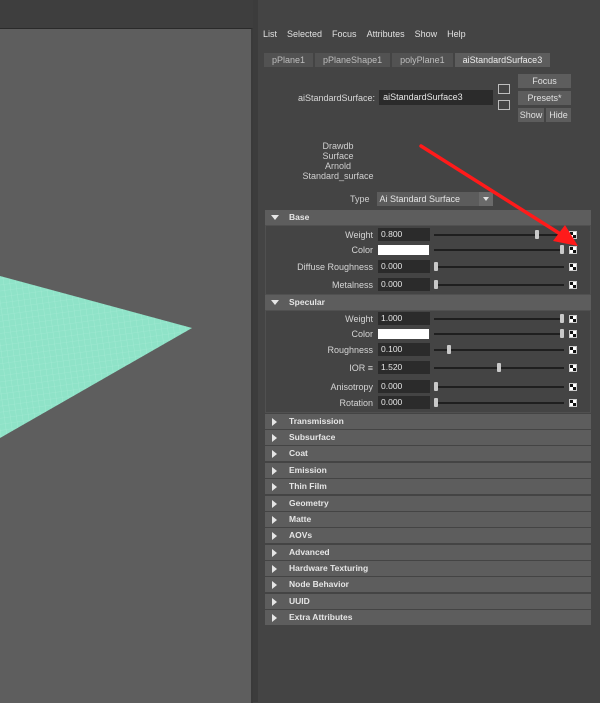 The width and height of the screenshot is (600, 703). I want to click on annotation-arrow-icon, so click(498, 195).